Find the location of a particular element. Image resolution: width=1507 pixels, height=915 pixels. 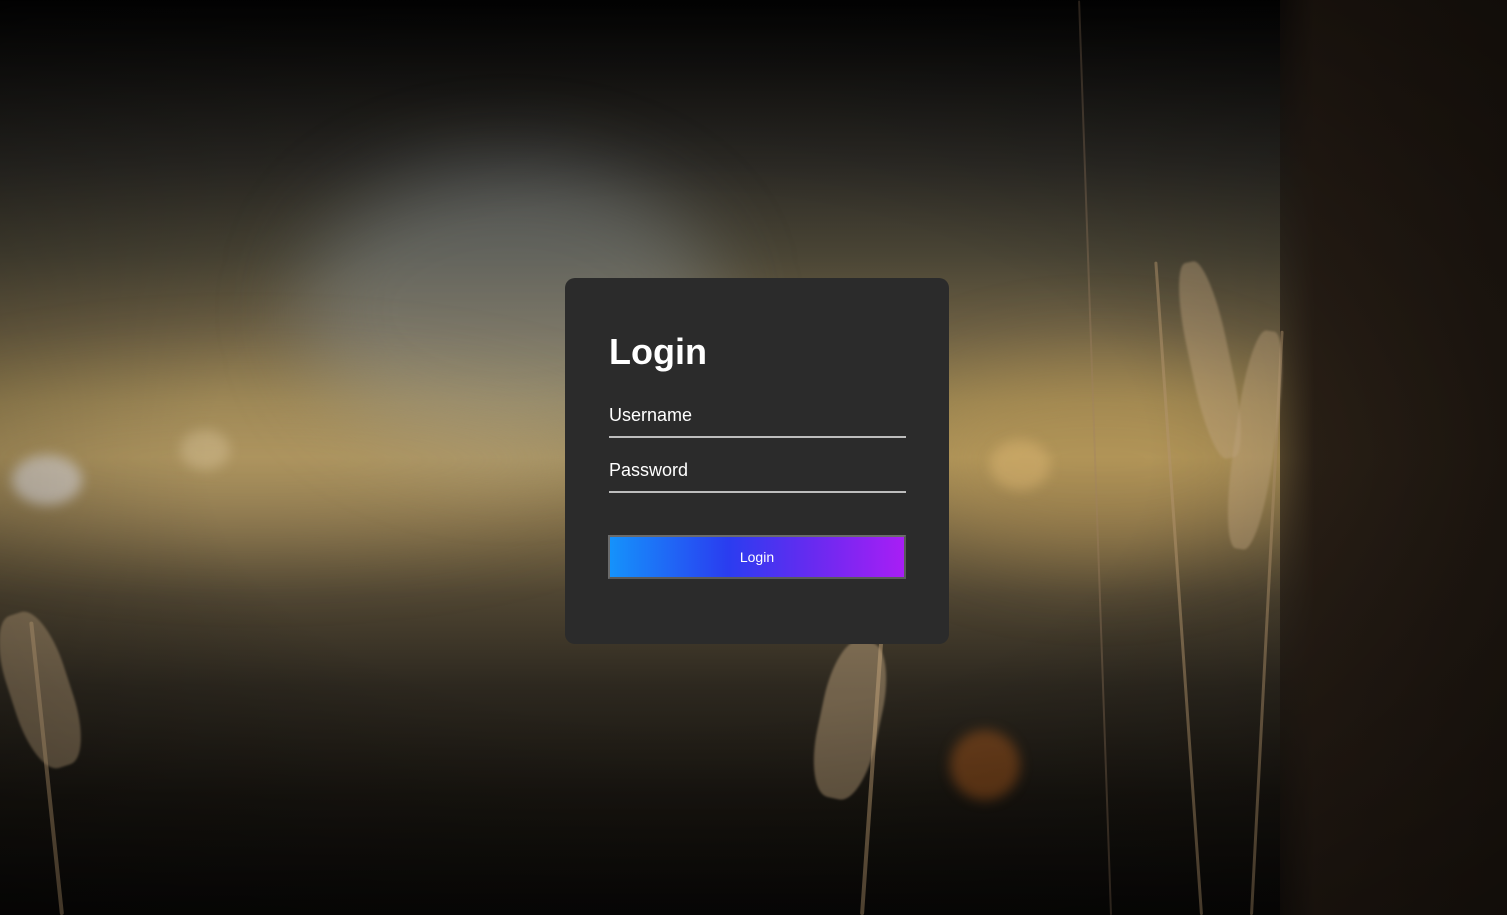

username-input is located at coordinates (757, 417).